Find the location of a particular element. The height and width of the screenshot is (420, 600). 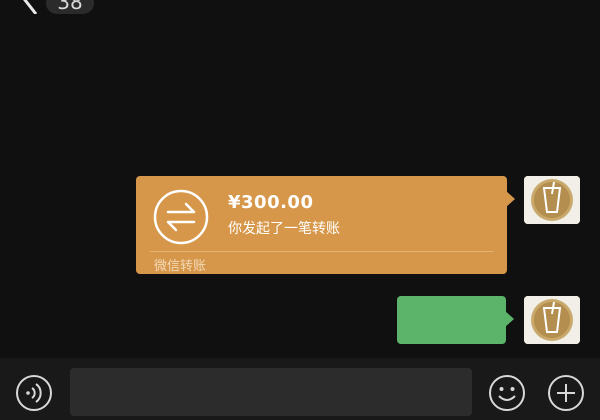

message-input-bar is located at coordinates (300, 389).